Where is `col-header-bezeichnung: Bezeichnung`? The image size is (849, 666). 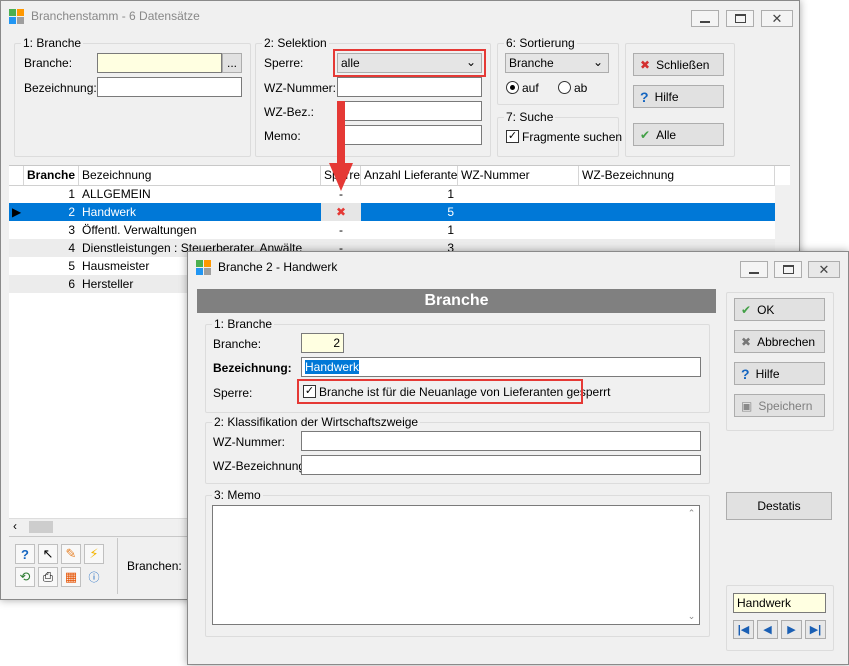
col-header-bezeichnung: Bezeichnung is located at coordinates (200, 175).